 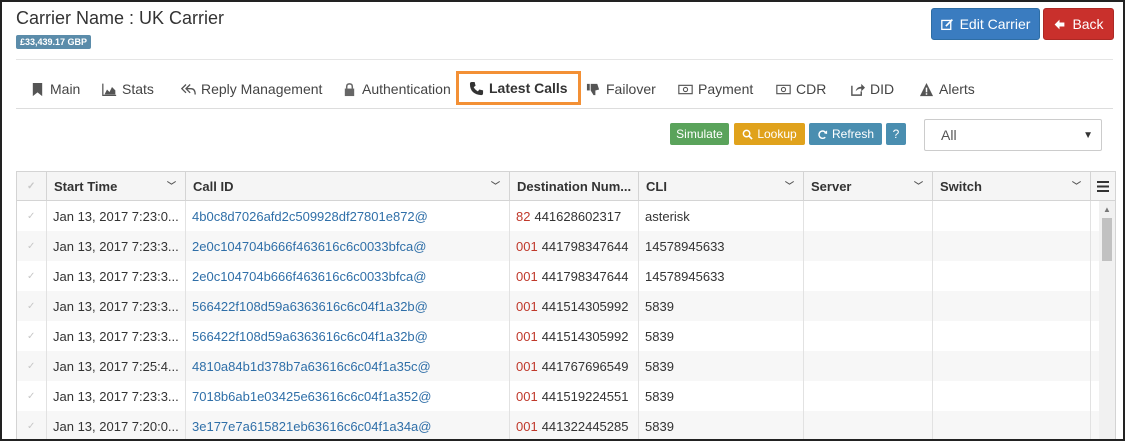 What do you see at coordinates (721, 425) in the screenshot?
I see `cli-cell: 5839` at bounding box center [721, 425].